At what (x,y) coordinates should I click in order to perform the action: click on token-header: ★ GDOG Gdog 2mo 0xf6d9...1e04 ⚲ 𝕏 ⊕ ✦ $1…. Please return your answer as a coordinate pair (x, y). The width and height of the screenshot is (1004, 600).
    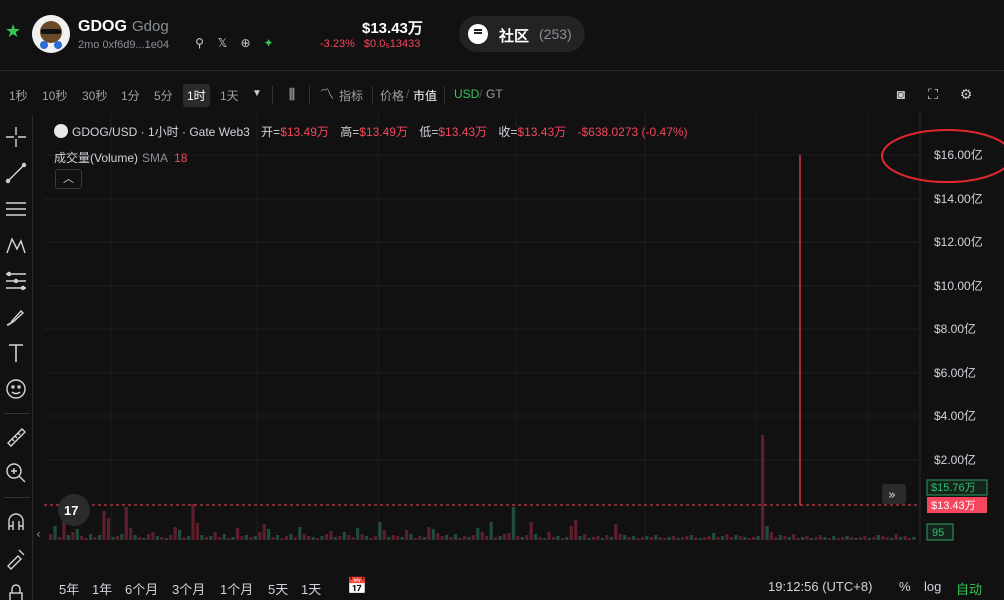
    Looking at the image, I should click on (502, 35).